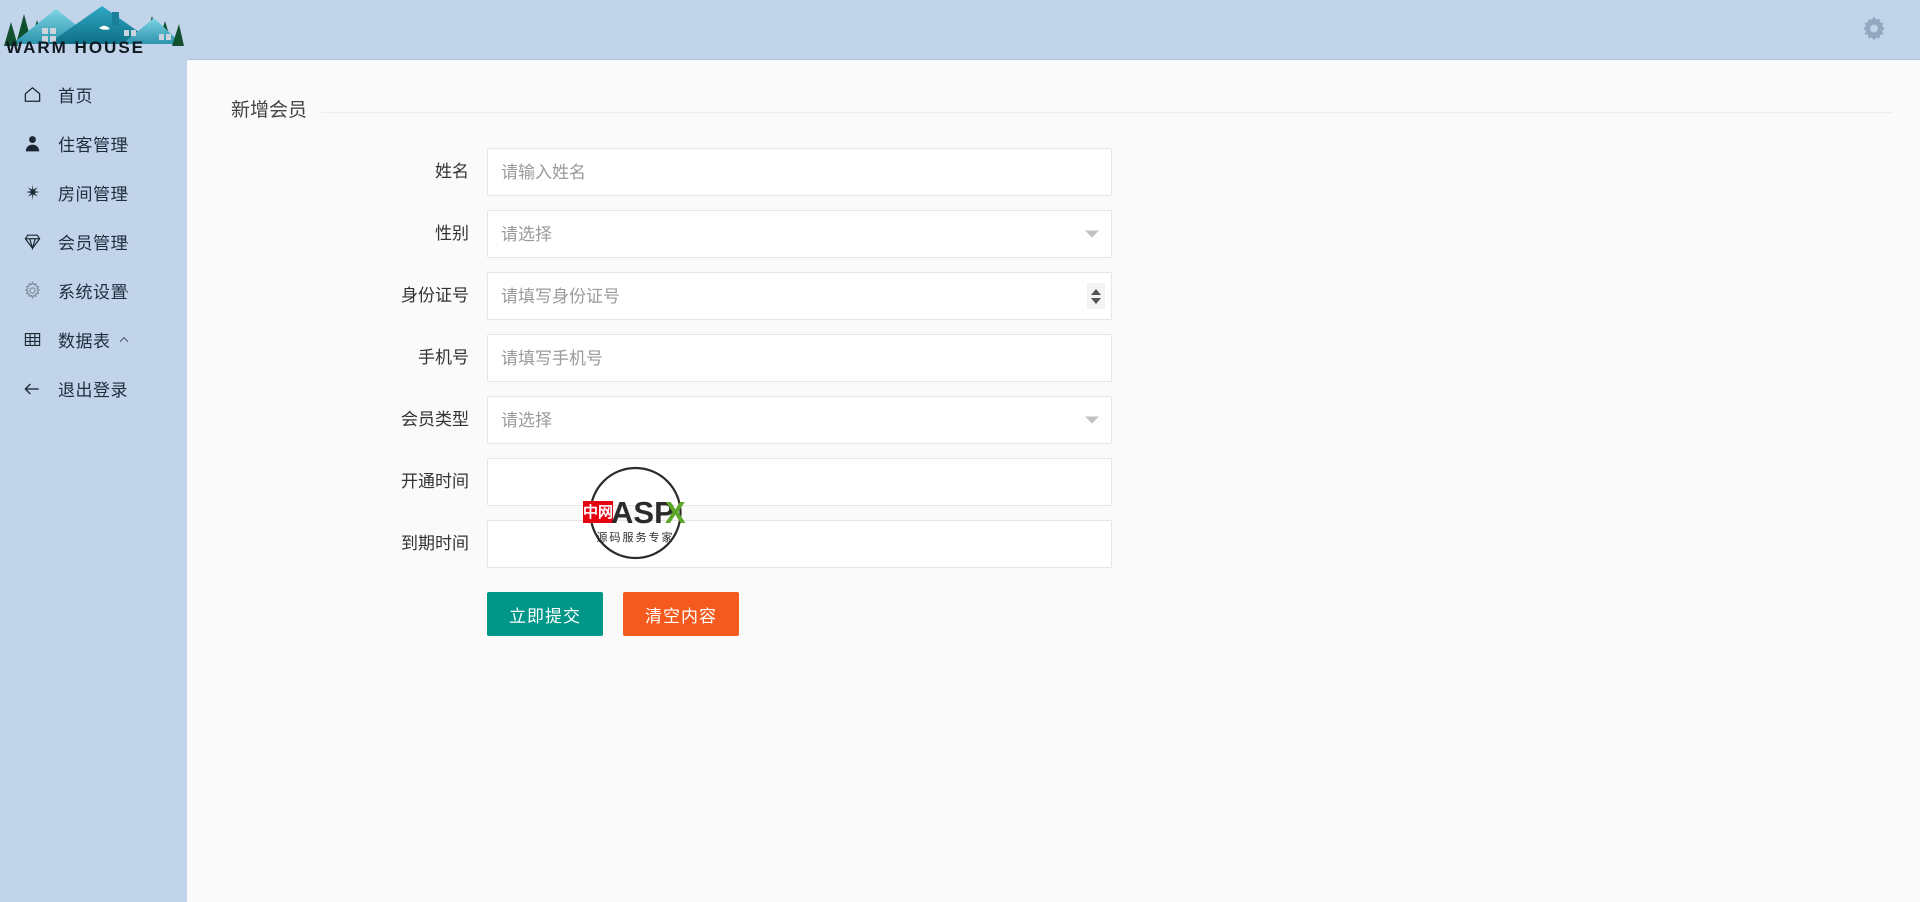 The height and width of the screenshot is (902, 1920). I want to click on form-row-name: 姓名 请输入姓名, so click(1053, 172).